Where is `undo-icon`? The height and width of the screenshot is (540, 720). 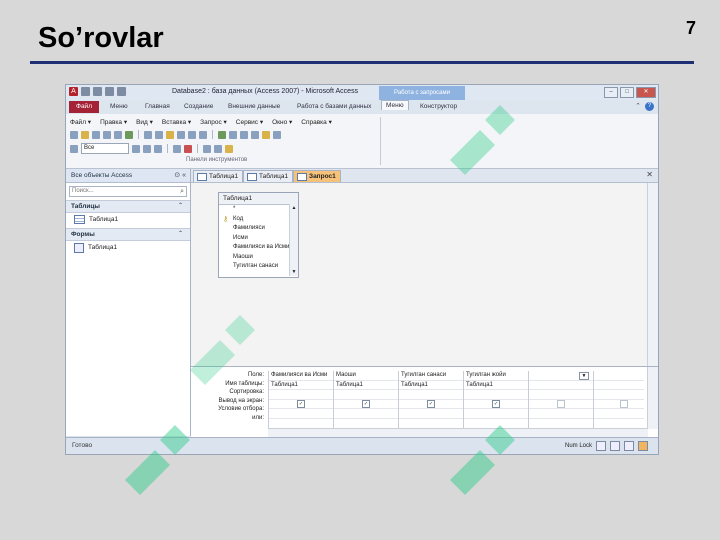
undo-icon is located at coordinates (192, 134).